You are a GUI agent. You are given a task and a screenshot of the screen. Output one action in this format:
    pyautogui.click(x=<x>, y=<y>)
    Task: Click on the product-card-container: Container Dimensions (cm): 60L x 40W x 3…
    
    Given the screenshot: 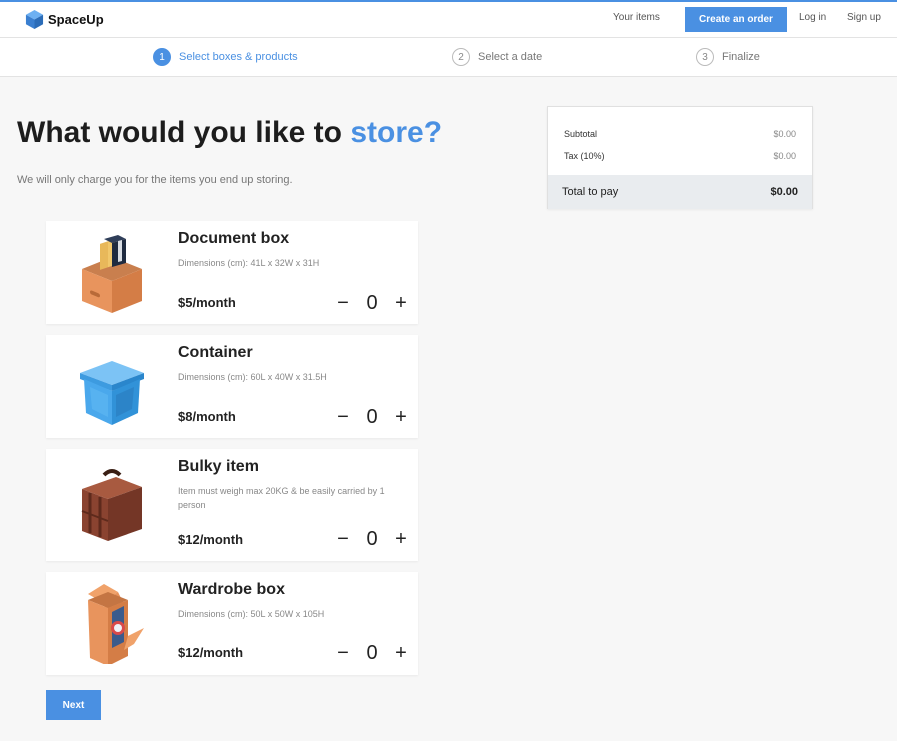 What is the action you would take?
    pyautogui.click(x=232, y=386)
    